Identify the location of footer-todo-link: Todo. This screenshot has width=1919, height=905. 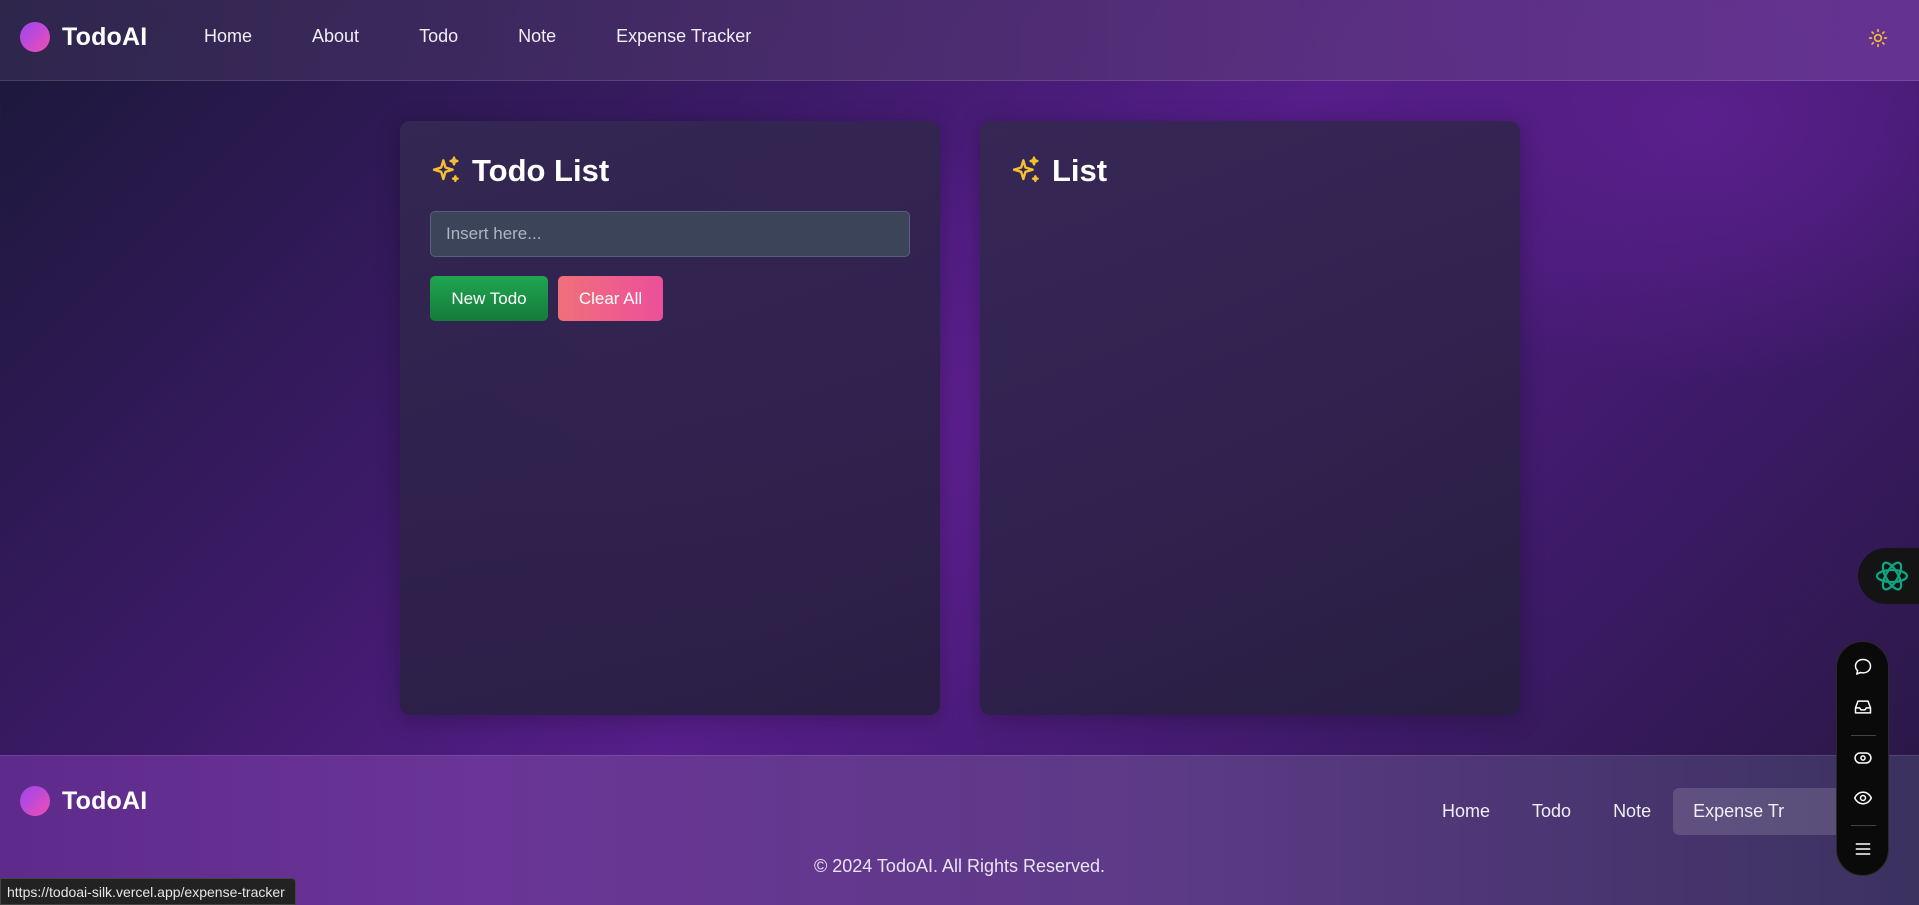
(1551, 811).